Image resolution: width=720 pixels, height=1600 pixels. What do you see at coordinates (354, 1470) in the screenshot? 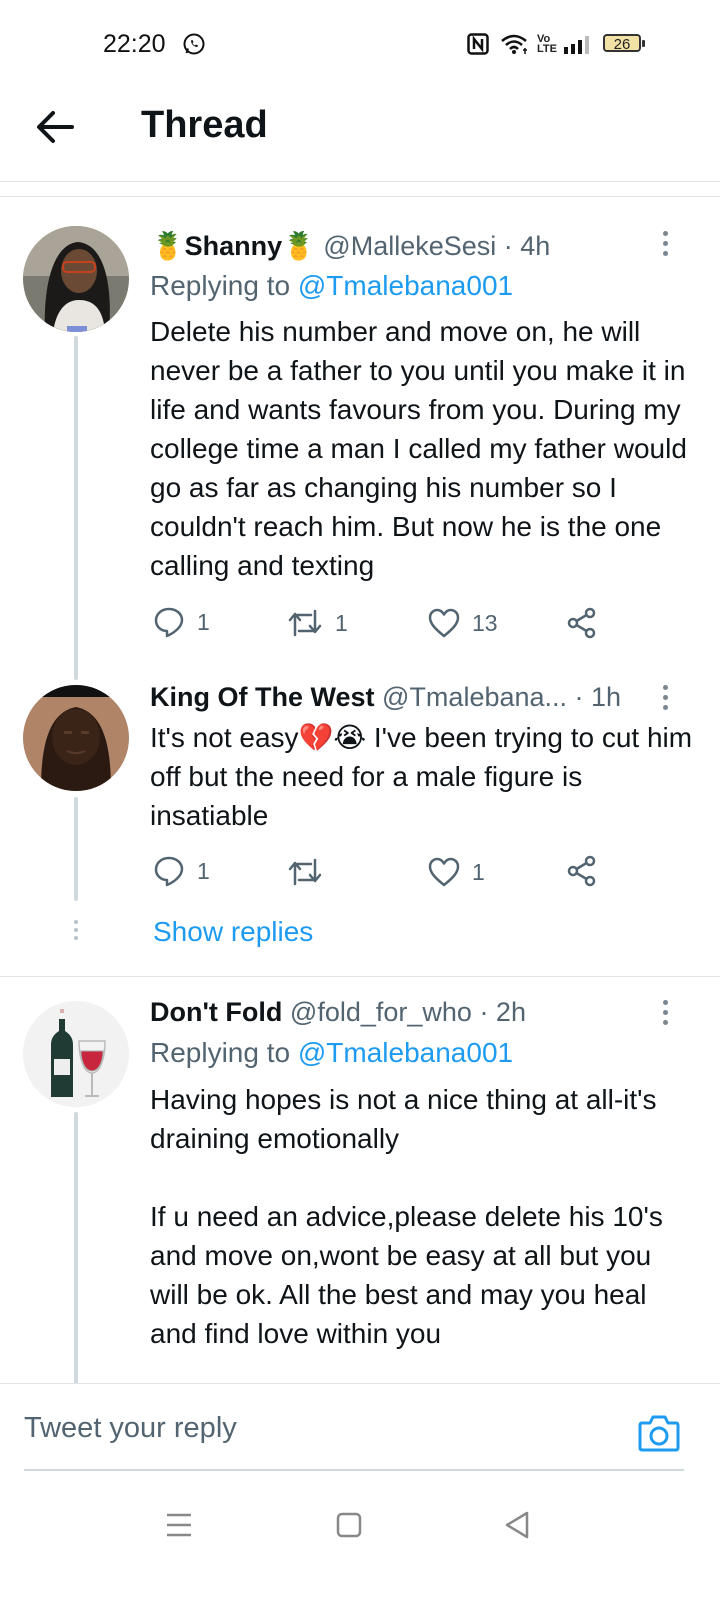
I see `reply-input-underline` at bounding box center [354, 1470].